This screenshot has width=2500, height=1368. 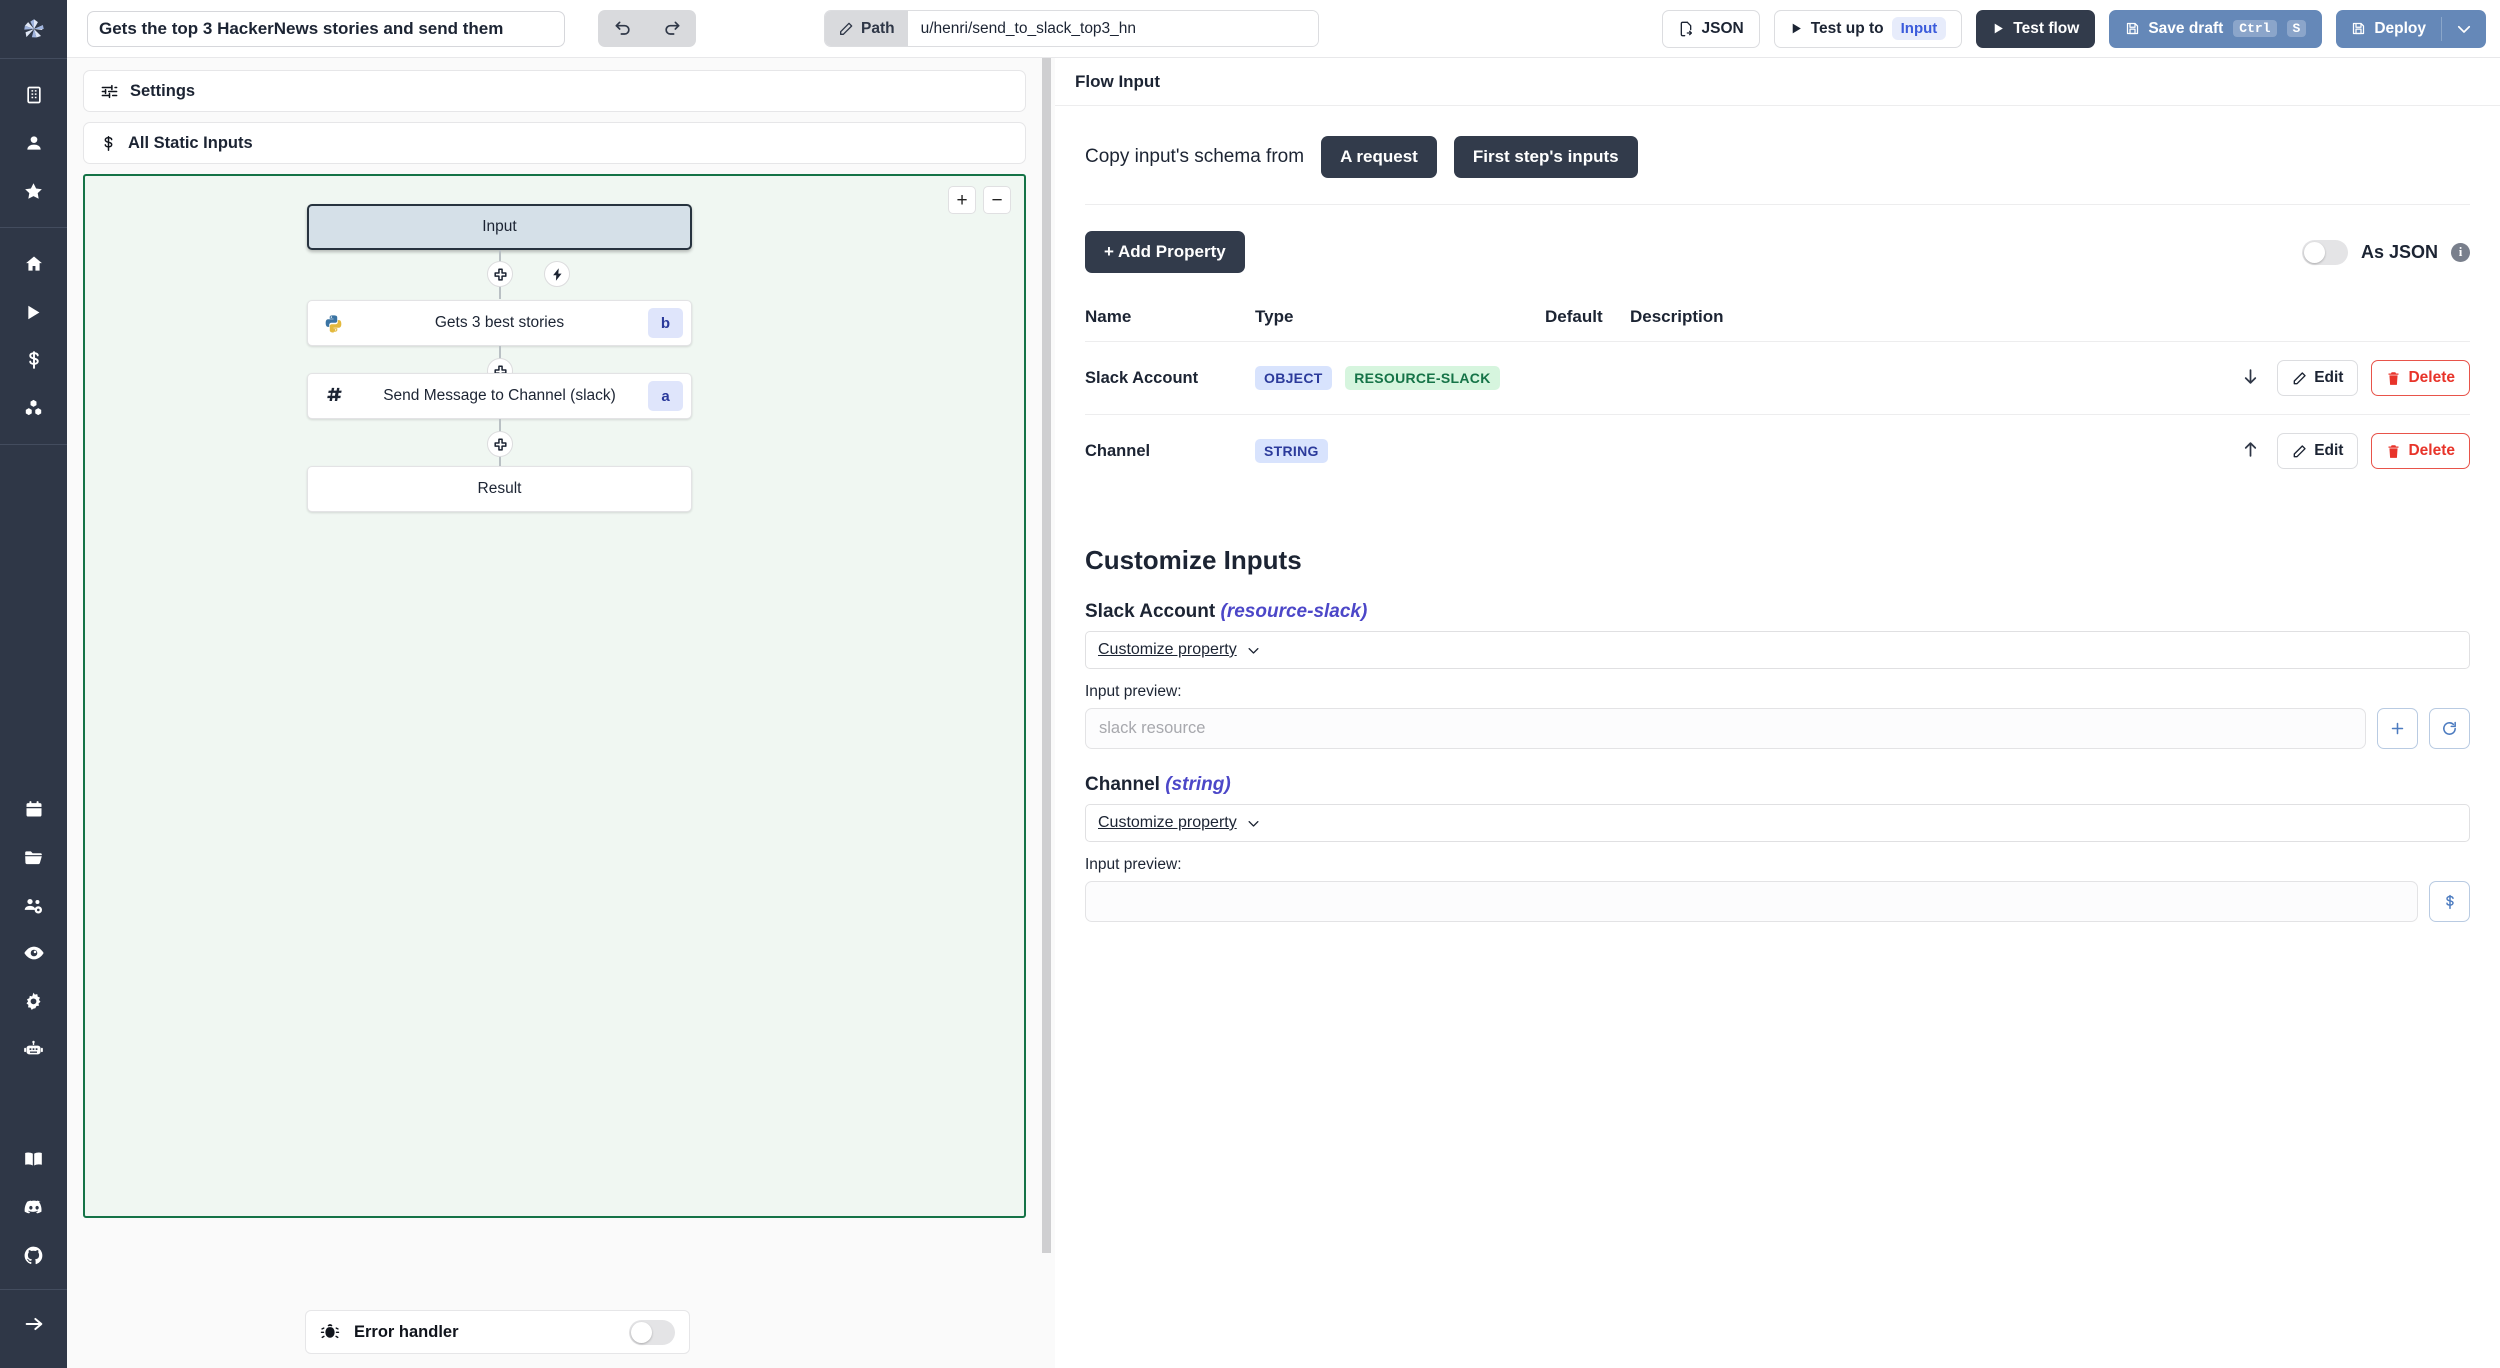 I want to click on save-draft-button: Save draft Ctrl S, so click(x=2216, y=28).